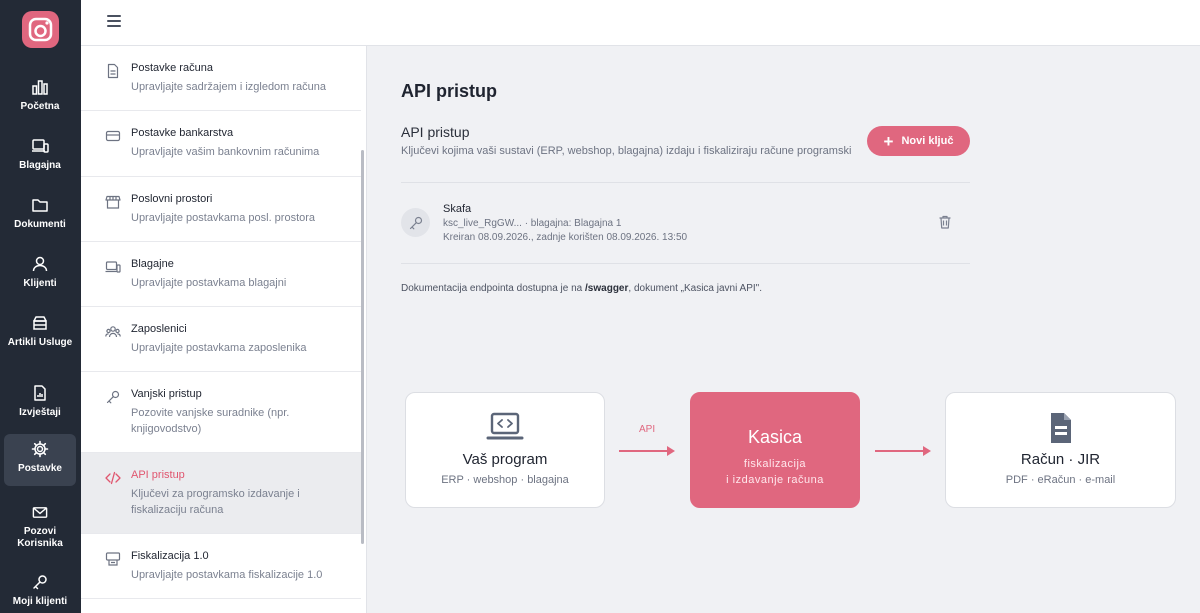 This screenshot has height=613, width=1200. What do you see at coordinates (40, 342) in the screenshot?
I see `nav-label: Artikli Usluge` at bounding box center [40, 342].